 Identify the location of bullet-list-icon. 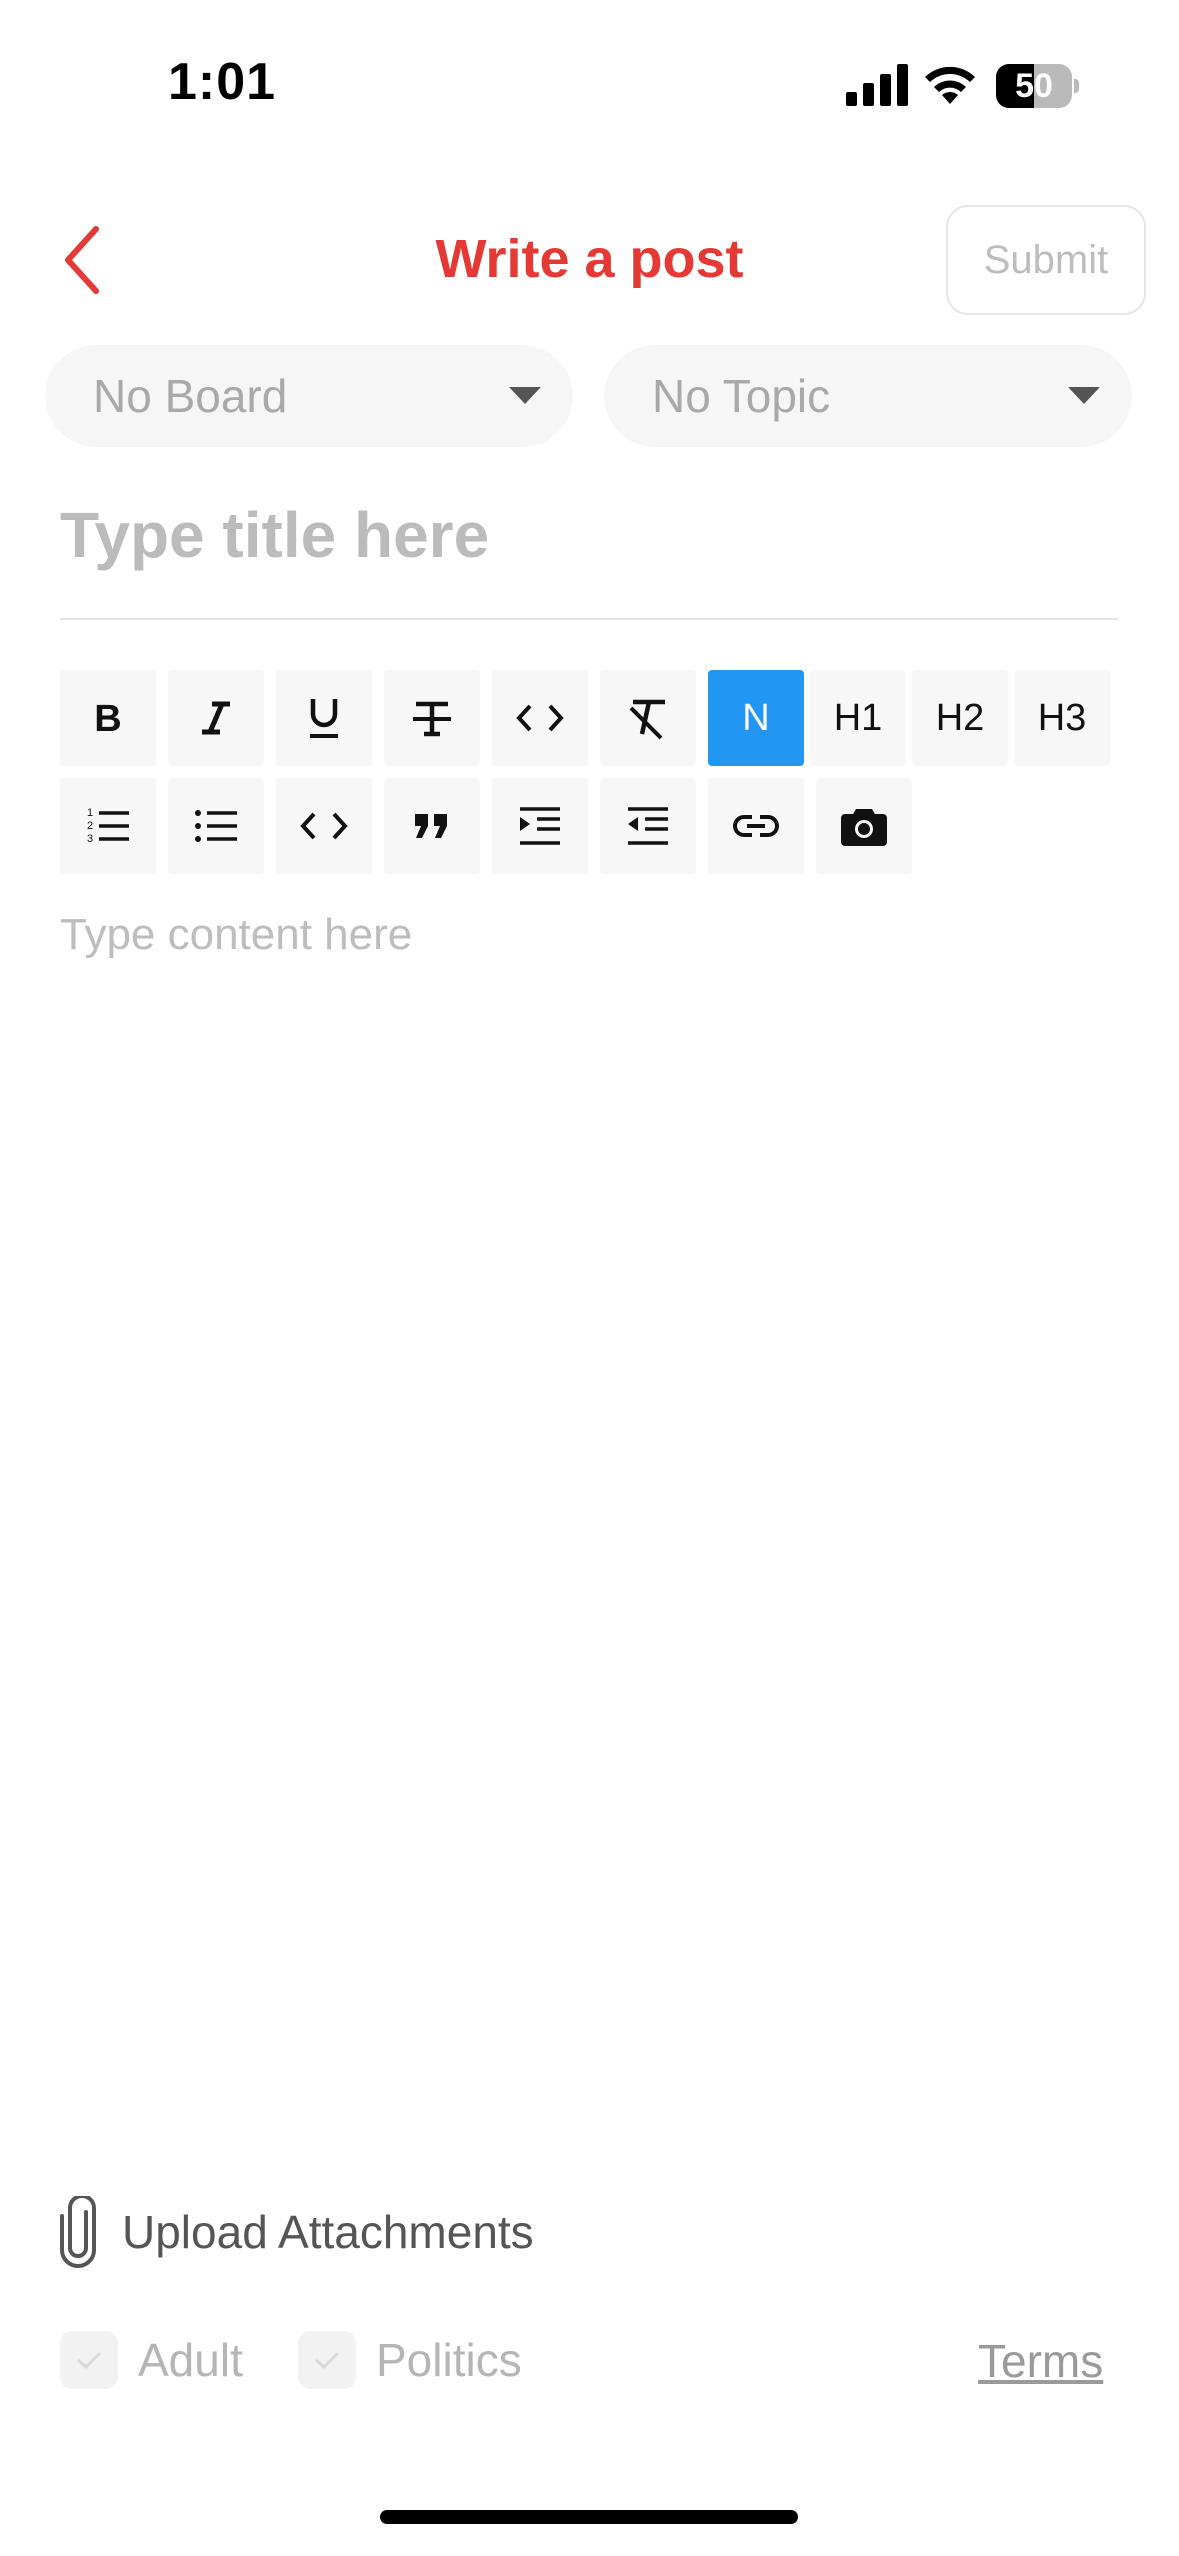
(216, 826).